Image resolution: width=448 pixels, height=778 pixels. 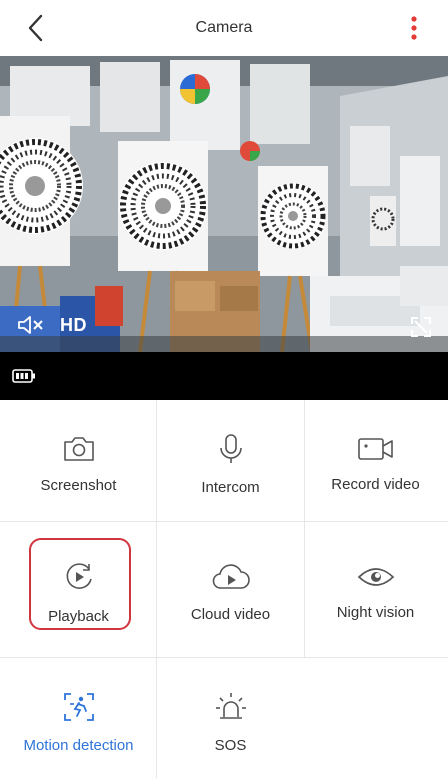 What do you see at coordinates (51, 325) in the screenshot?
I see `video-overlay-controls: HD` at bounding box center [51, 325].